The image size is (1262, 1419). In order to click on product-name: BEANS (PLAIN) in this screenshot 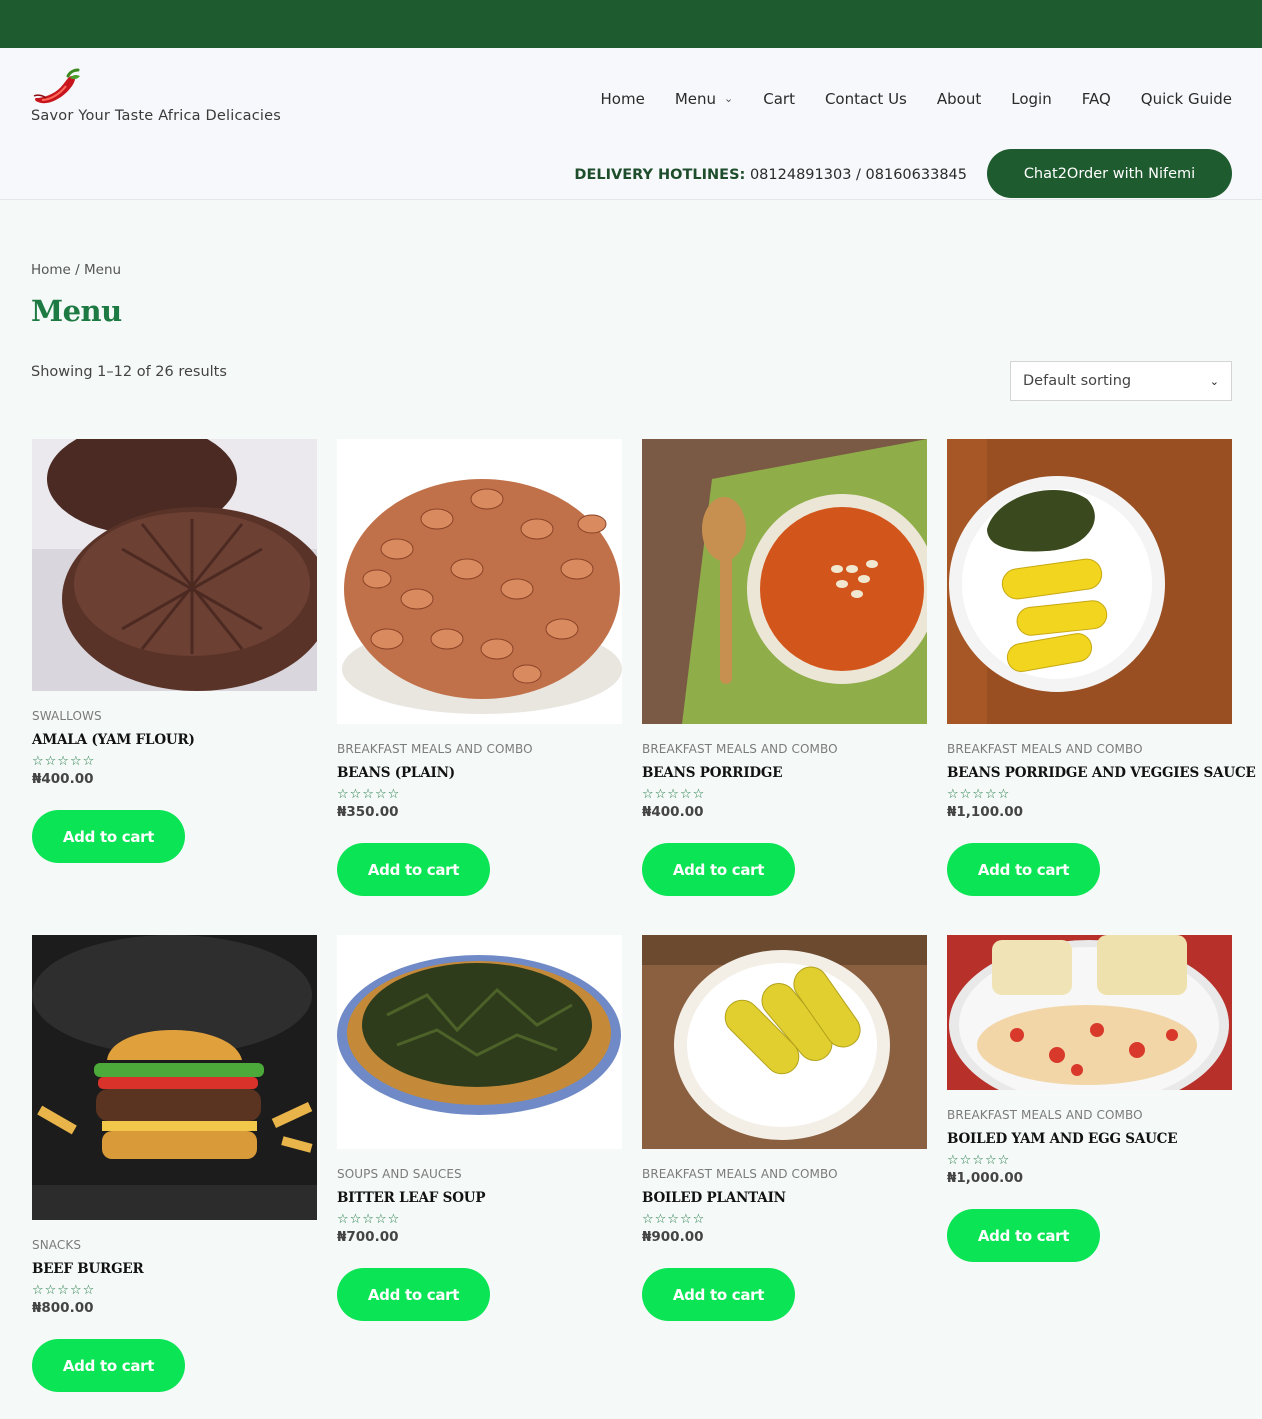, I will do `click(479, 773)`.